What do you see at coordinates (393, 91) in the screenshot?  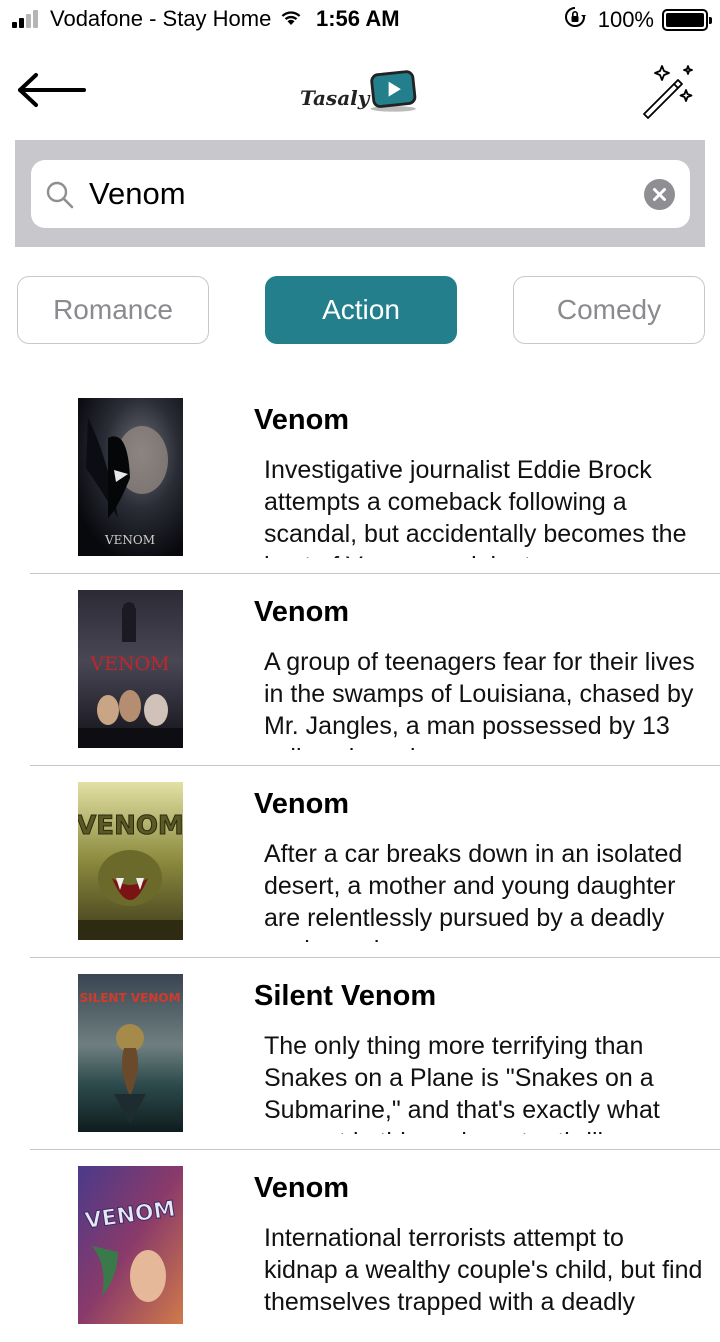 I see `tv-play-icon` at bounding box center [393, 91].